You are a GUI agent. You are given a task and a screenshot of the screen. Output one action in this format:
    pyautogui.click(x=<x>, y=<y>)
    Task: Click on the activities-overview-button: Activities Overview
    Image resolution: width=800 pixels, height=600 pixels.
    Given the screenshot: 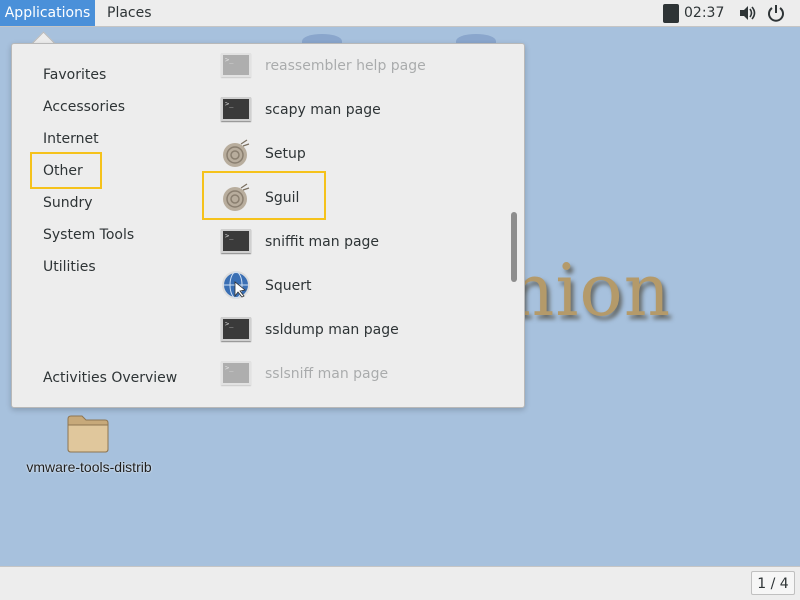 What is the action you would take?
    pyautogui.click(x=110, y=378)
    